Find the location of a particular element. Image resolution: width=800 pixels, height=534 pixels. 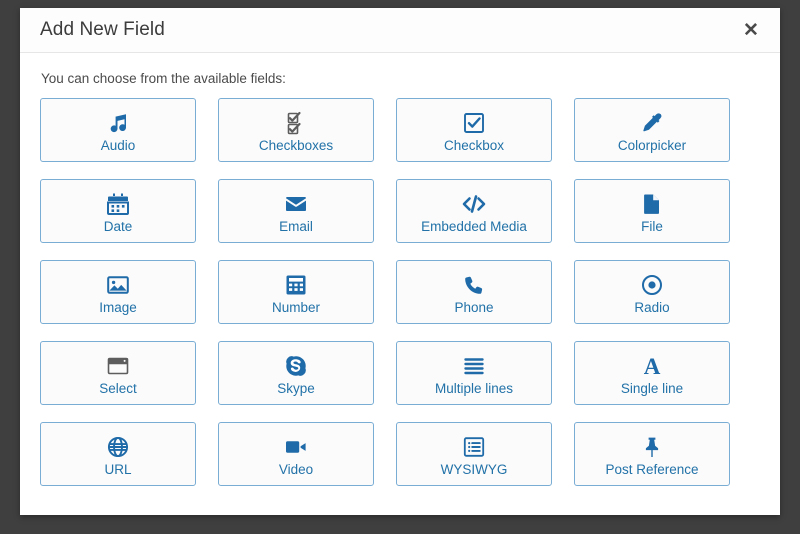

field-tile-file: File is located at coordinates (652, 211).